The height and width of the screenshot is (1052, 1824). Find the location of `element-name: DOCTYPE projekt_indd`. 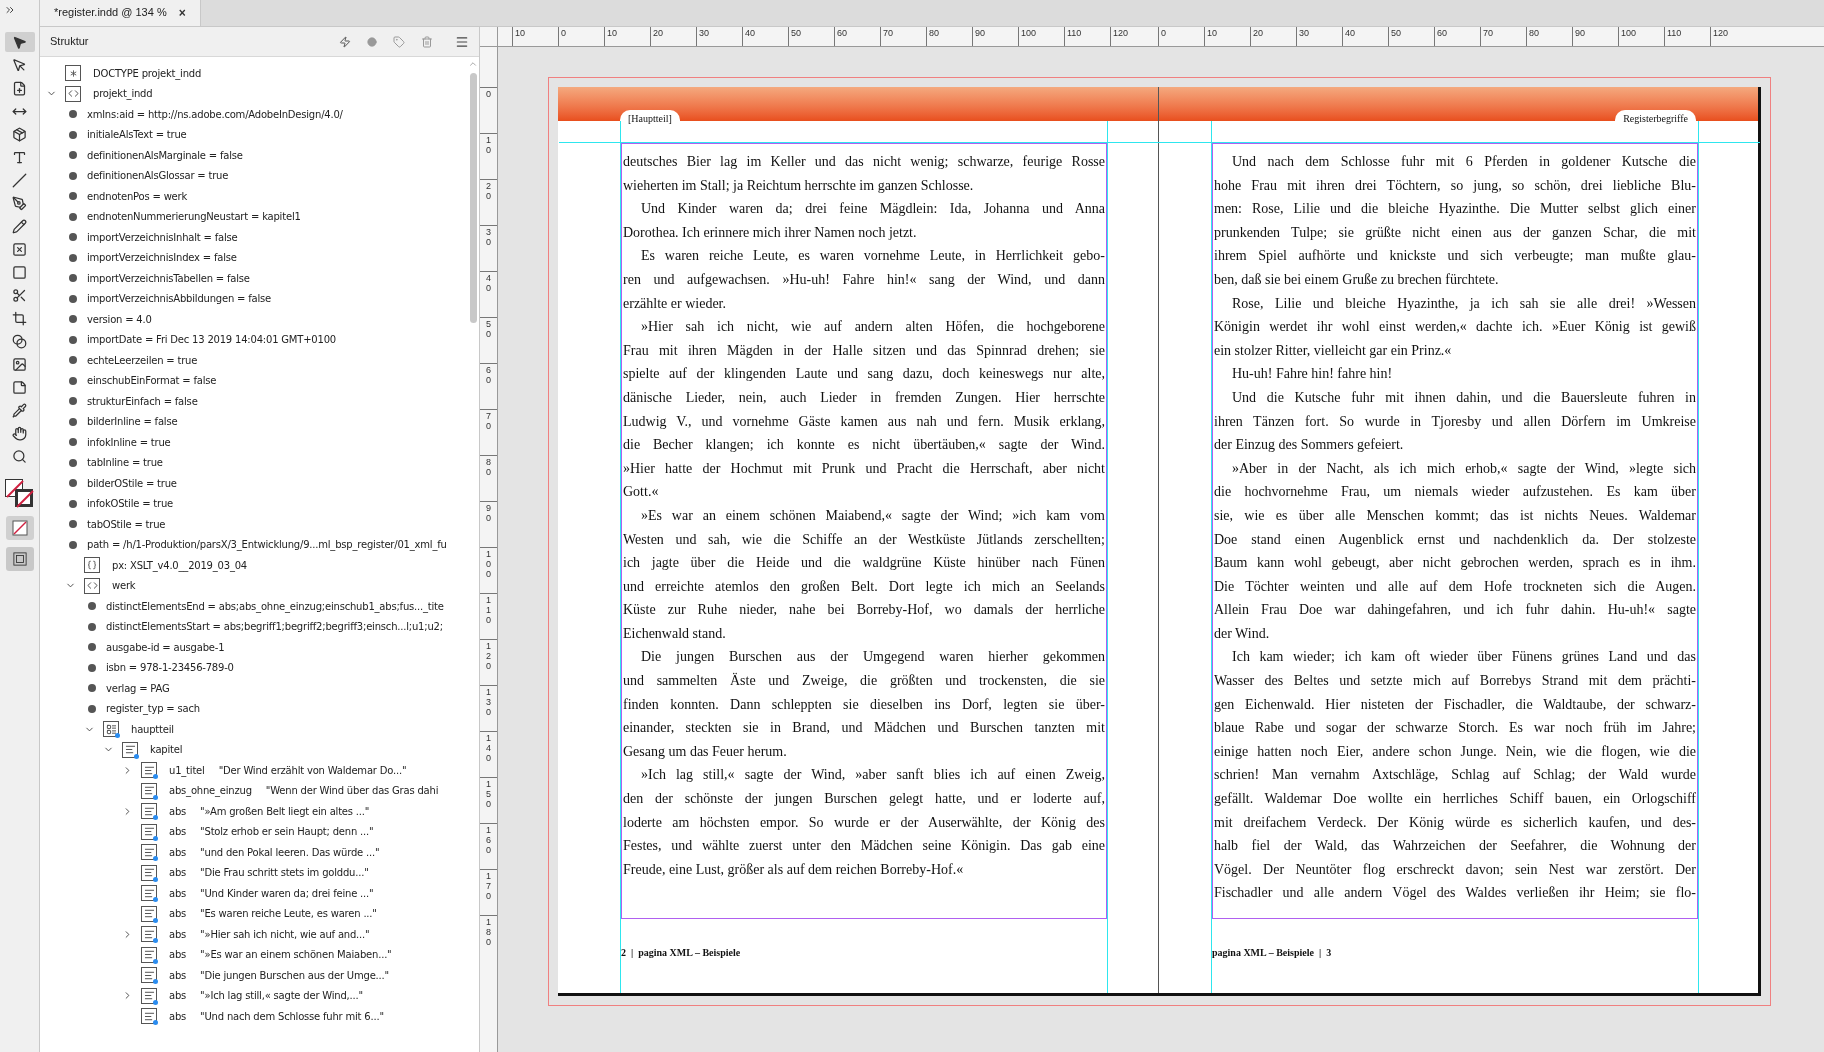

element-name: DOCTYPE projekt_indd is located at coordinates (147, 73).